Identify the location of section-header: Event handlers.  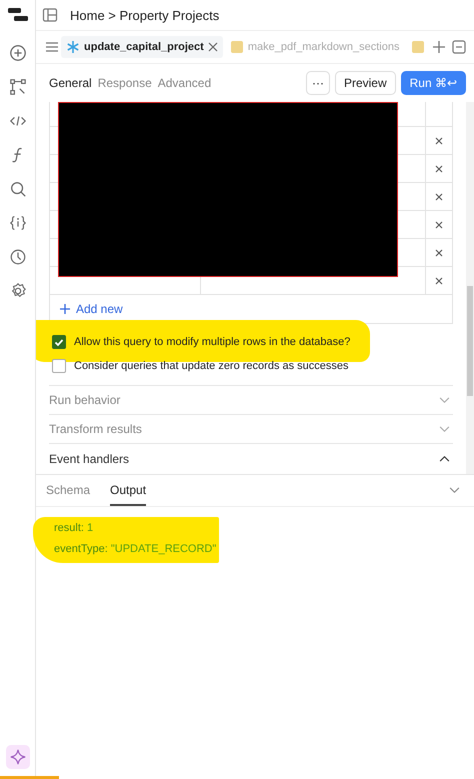
(251, 458).